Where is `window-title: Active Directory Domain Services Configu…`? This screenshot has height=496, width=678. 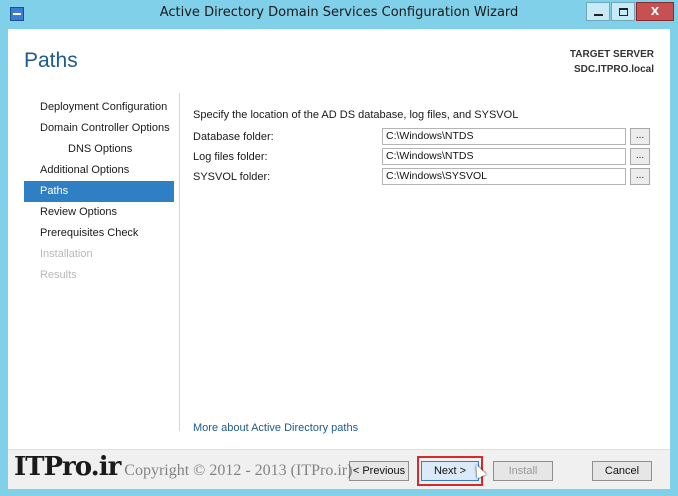 window-title: Active Directory Domain Services Configu… is located at coordinates (339, 12).